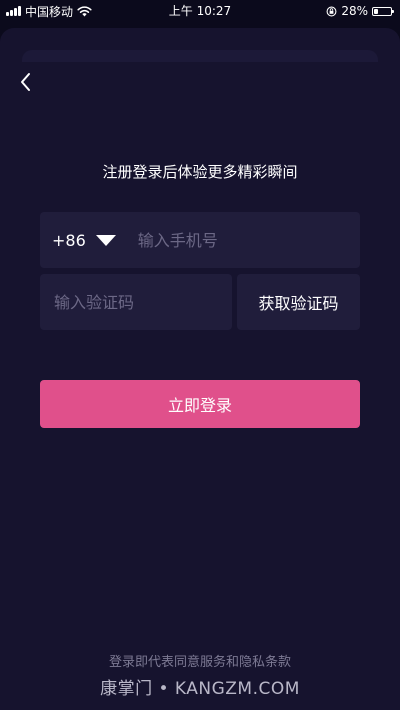 This screenshot has width=400, height=710. What do you see at coordinates (376, 11) in the screenshot?
I see `battery-fill` at bounding box center [376, 11].